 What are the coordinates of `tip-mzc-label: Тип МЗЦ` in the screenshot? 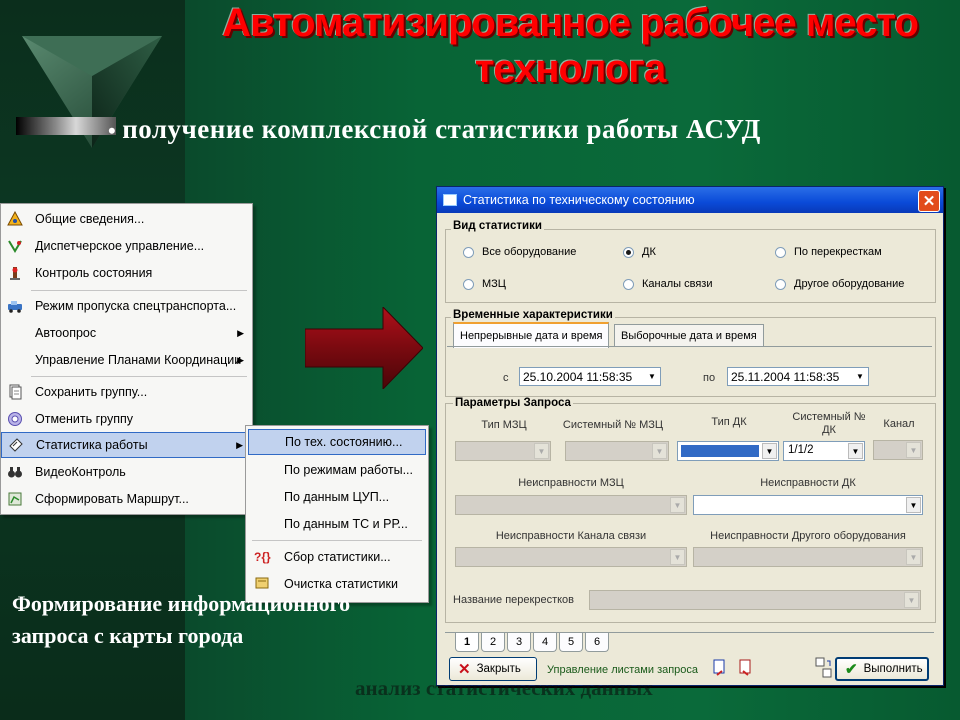 It's located at (504, 425).